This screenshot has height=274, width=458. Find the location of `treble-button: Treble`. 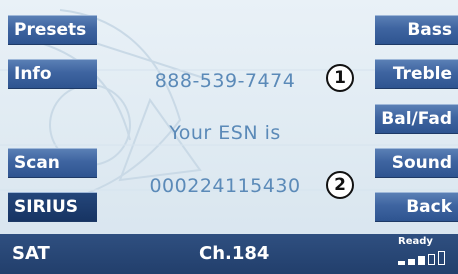

treble-button: Treble is located at coordinates (416, 74).